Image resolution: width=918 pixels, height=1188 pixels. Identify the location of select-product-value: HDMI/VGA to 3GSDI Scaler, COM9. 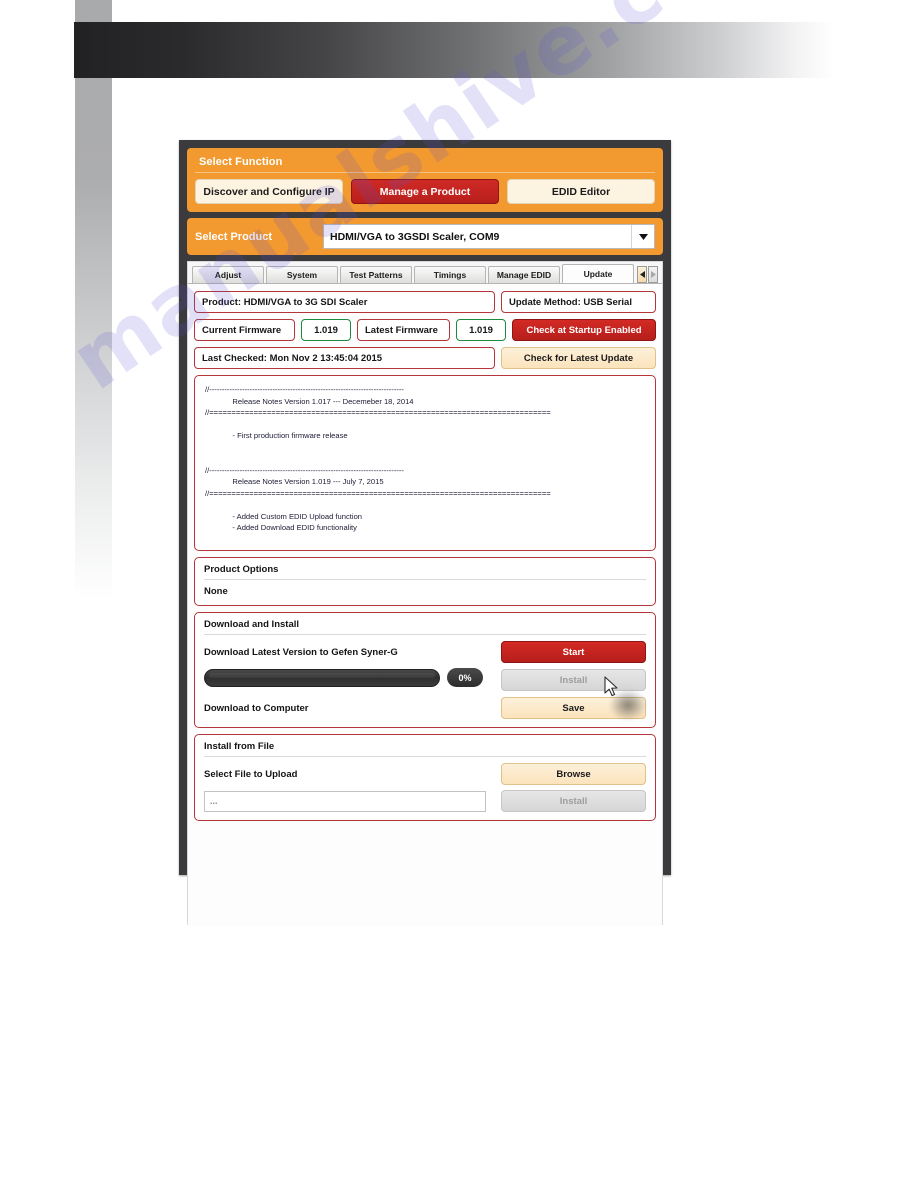
(415, 236).